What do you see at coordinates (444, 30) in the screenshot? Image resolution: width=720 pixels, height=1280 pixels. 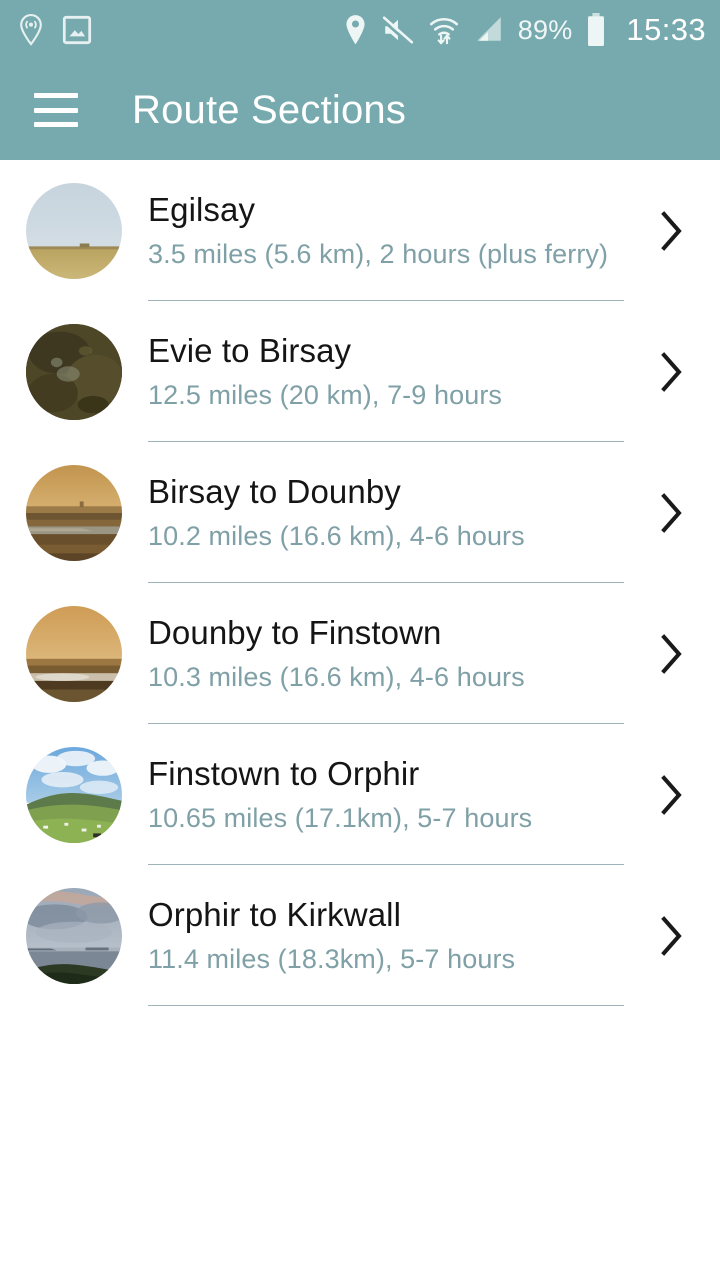 I see `wifi-transfer-icon` at bounding box center [444, 30].